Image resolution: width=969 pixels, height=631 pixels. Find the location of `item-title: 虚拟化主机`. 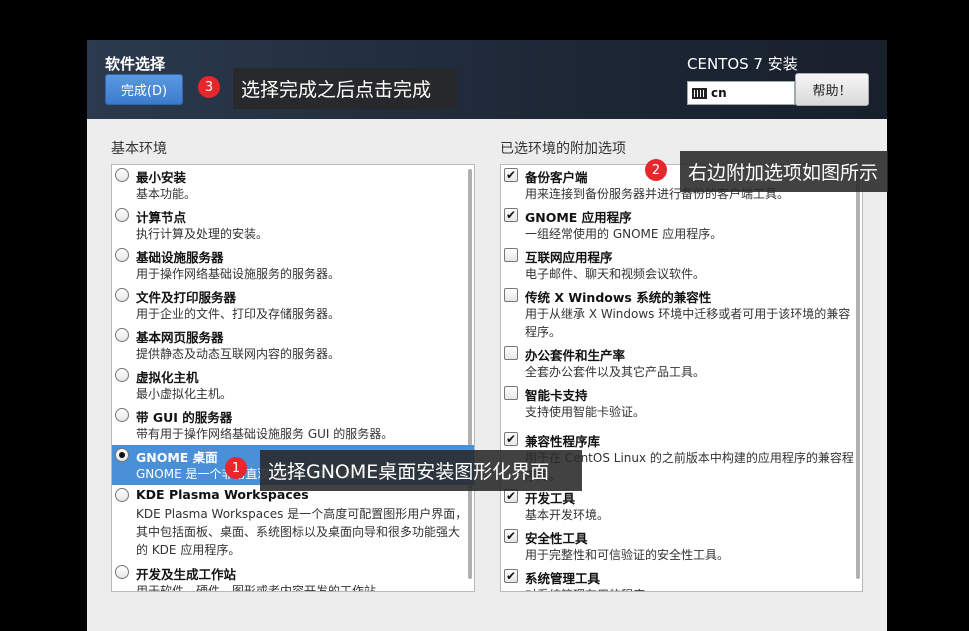

item-title: 虚拟化主机 is located at coordinates (167, 377).